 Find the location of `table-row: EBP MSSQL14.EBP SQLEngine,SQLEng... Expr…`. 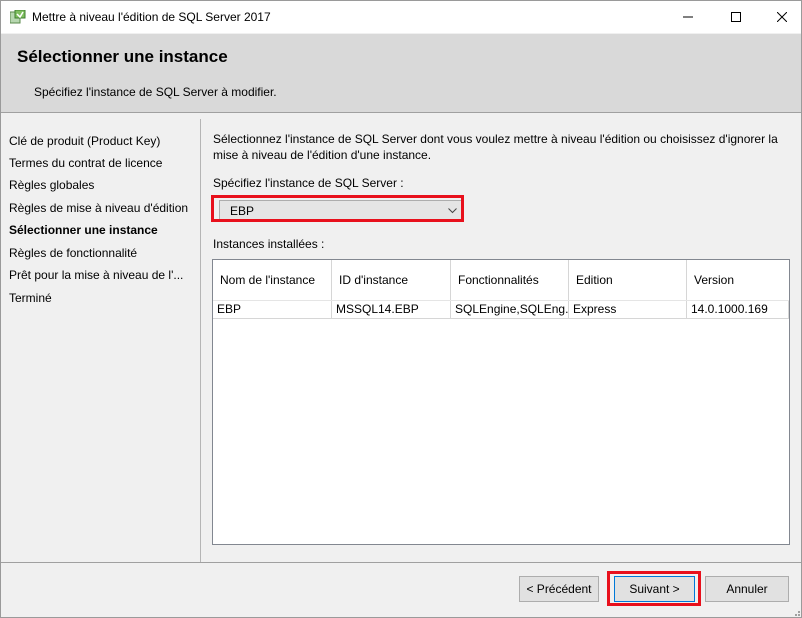

table-row: EBP MSSQL14.EBP SQLEngine,SQLEng... Expr… is located at coordinates (501, 310).